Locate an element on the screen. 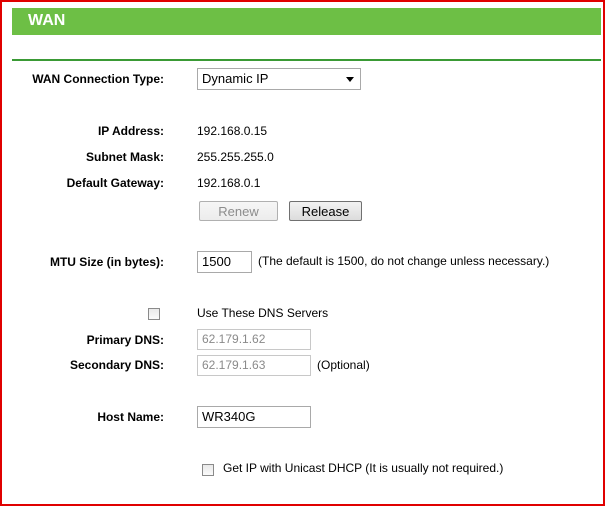 This screenshot has height=506, width=605. use-dns-checkbox is located at coordinates (154, 314).